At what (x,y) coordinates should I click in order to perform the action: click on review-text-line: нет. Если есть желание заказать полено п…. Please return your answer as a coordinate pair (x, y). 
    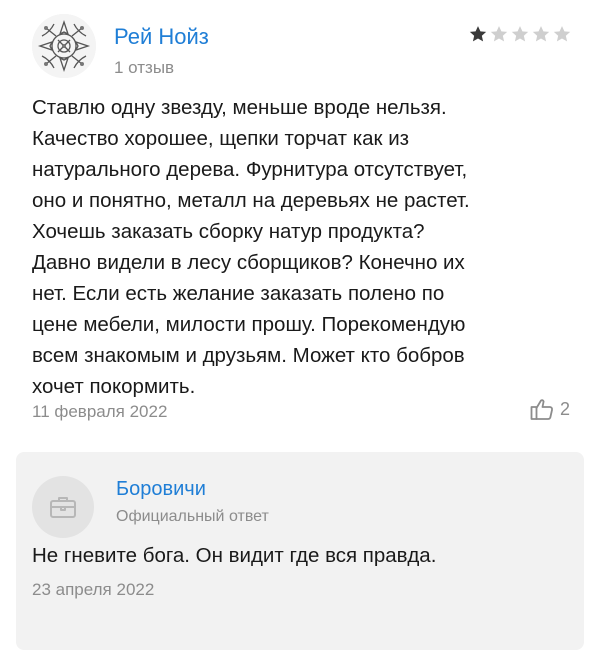
    Looking at the image, I should click on (238, 293).